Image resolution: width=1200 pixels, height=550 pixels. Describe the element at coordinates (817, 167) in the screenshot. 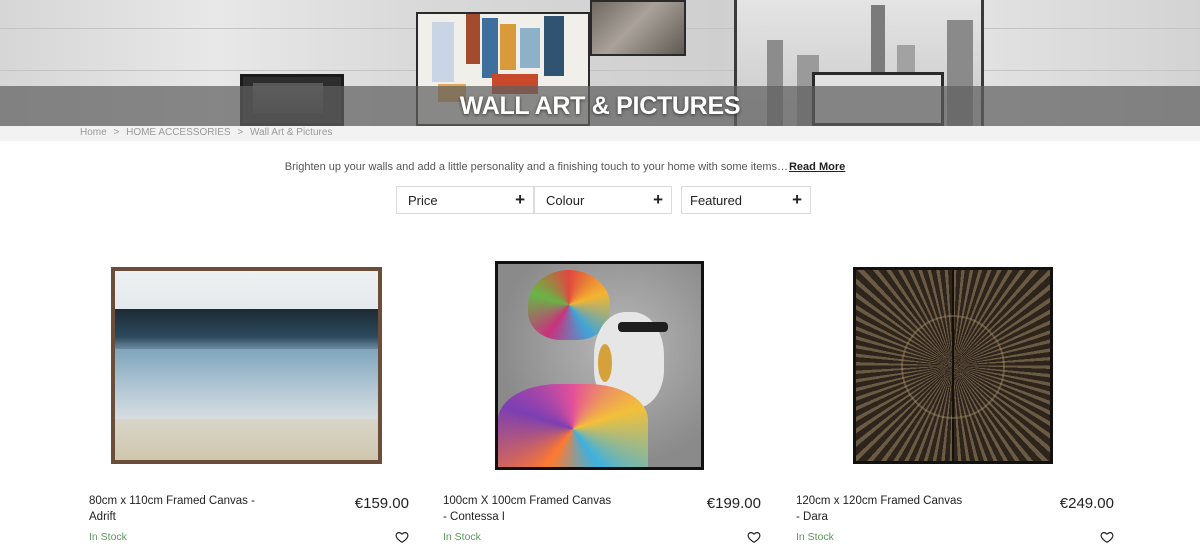

I see `read-more-link: Read More` at that location.